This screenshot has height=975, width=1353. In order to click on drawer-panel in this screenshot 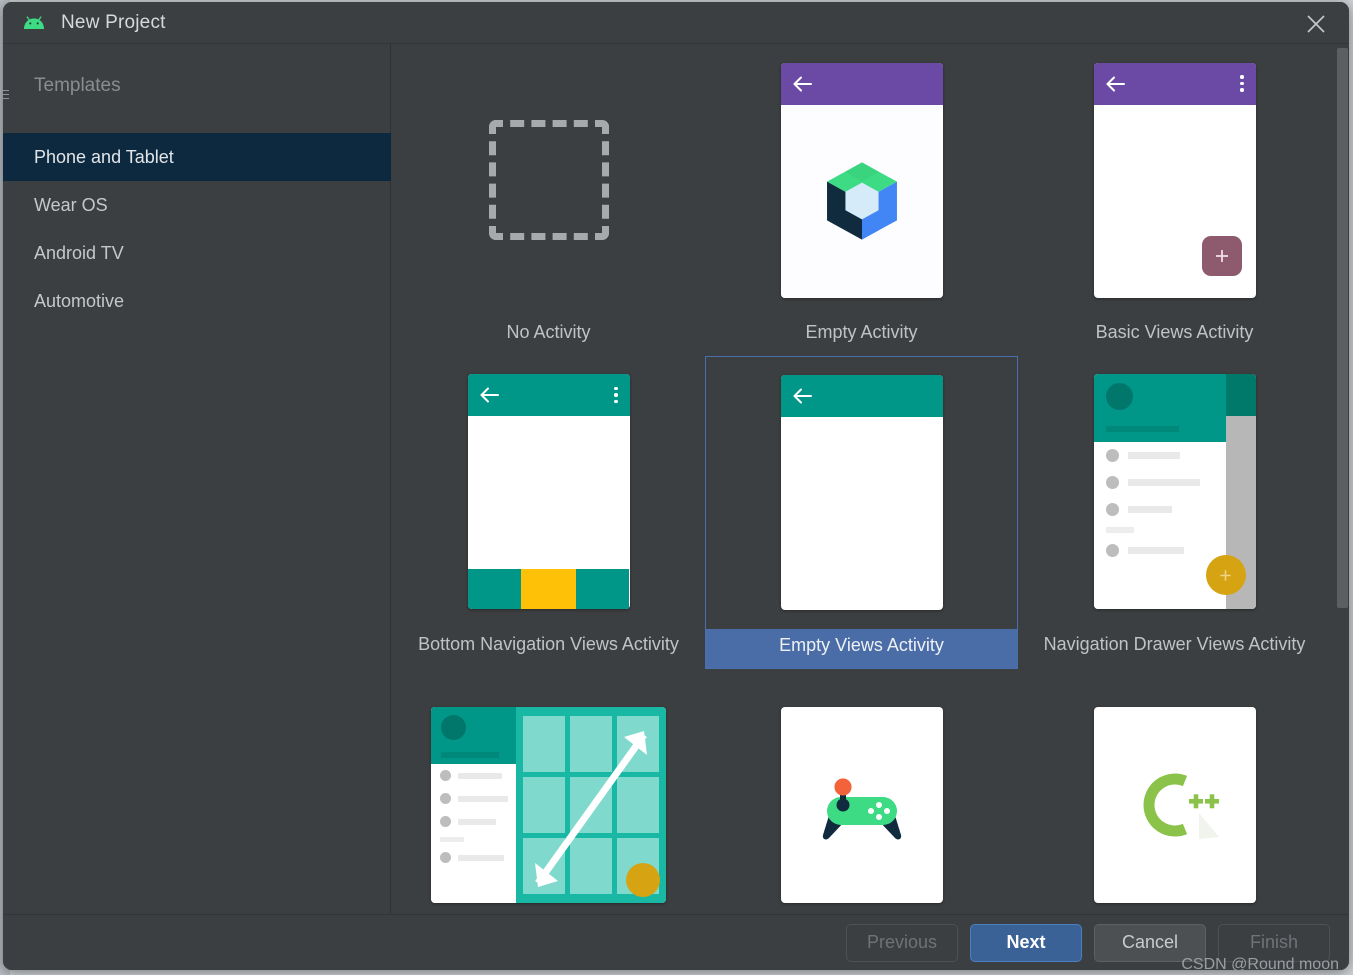, I will do `click(473, 805)`.